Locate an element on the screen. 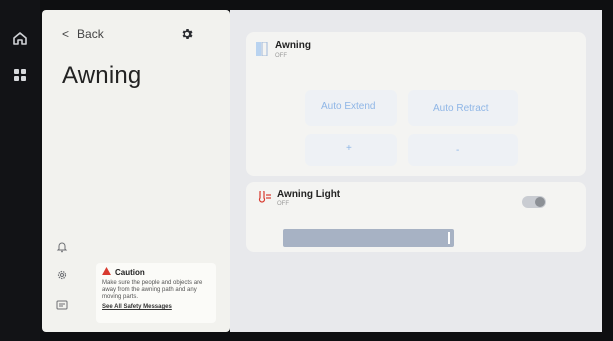 This screenshot has height=341, width=613. awning-status: OFF is located at coordinates (281, 56).